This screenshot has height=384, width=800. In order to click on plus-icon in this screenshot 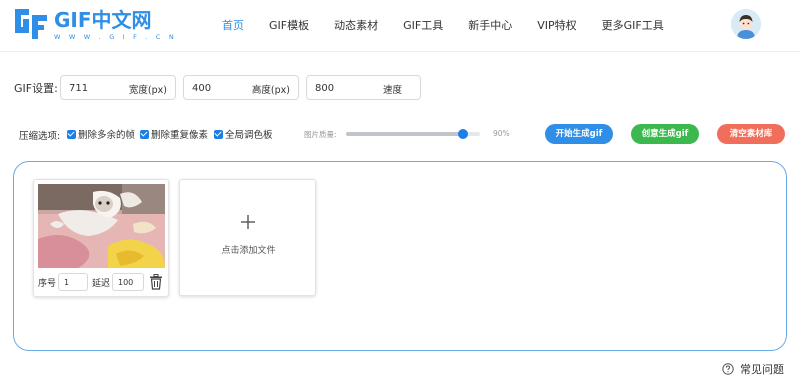, I will do `click(248, 222)`.